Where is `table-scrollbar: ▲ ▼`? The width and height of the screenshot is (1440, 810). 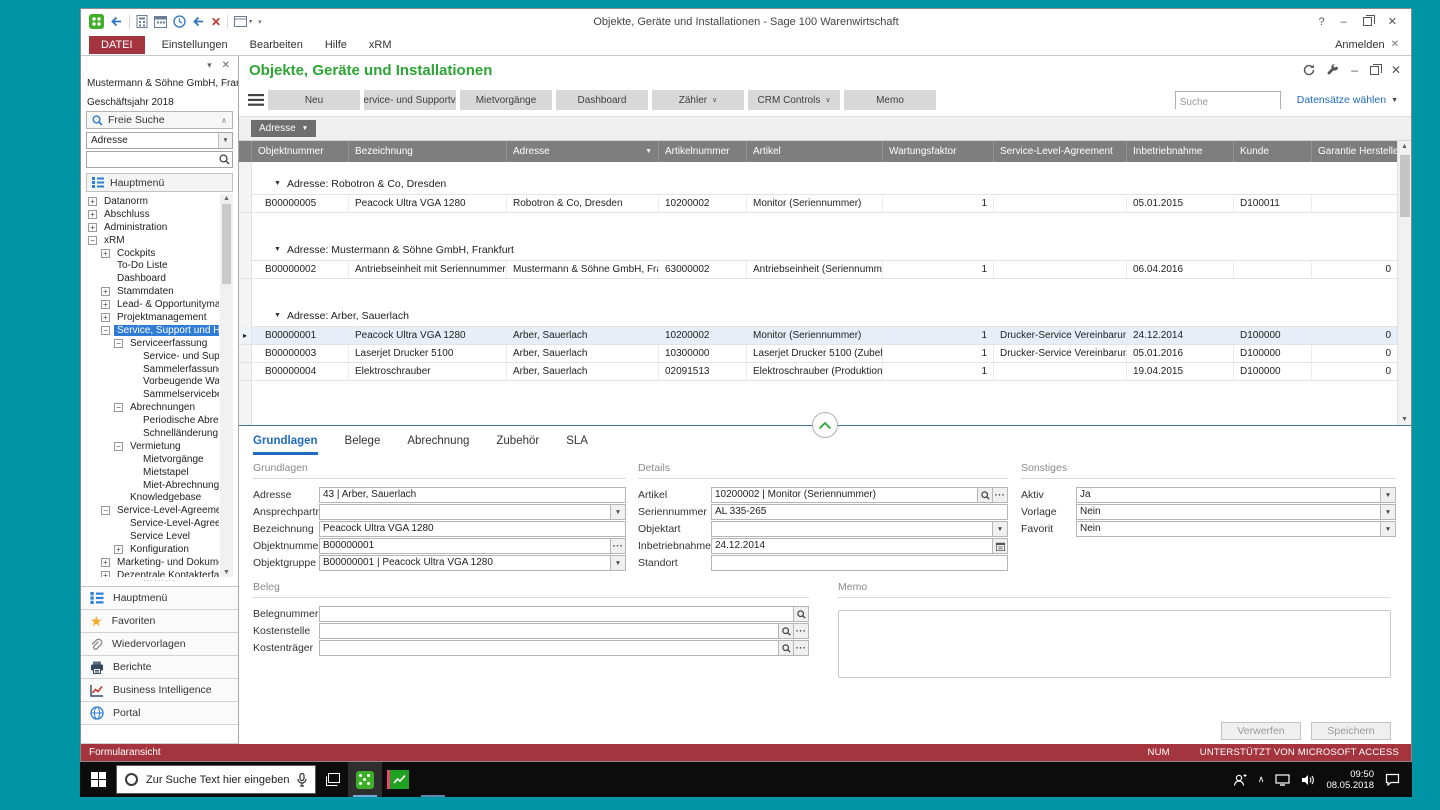 table-scrollbar: ▲ ▼ is located at coordinates (1404, 283).